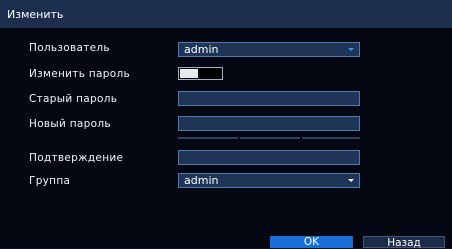  Describe the element at coordinates (404, 242) in the screenshot. I see `back-button: Назад` at that location.